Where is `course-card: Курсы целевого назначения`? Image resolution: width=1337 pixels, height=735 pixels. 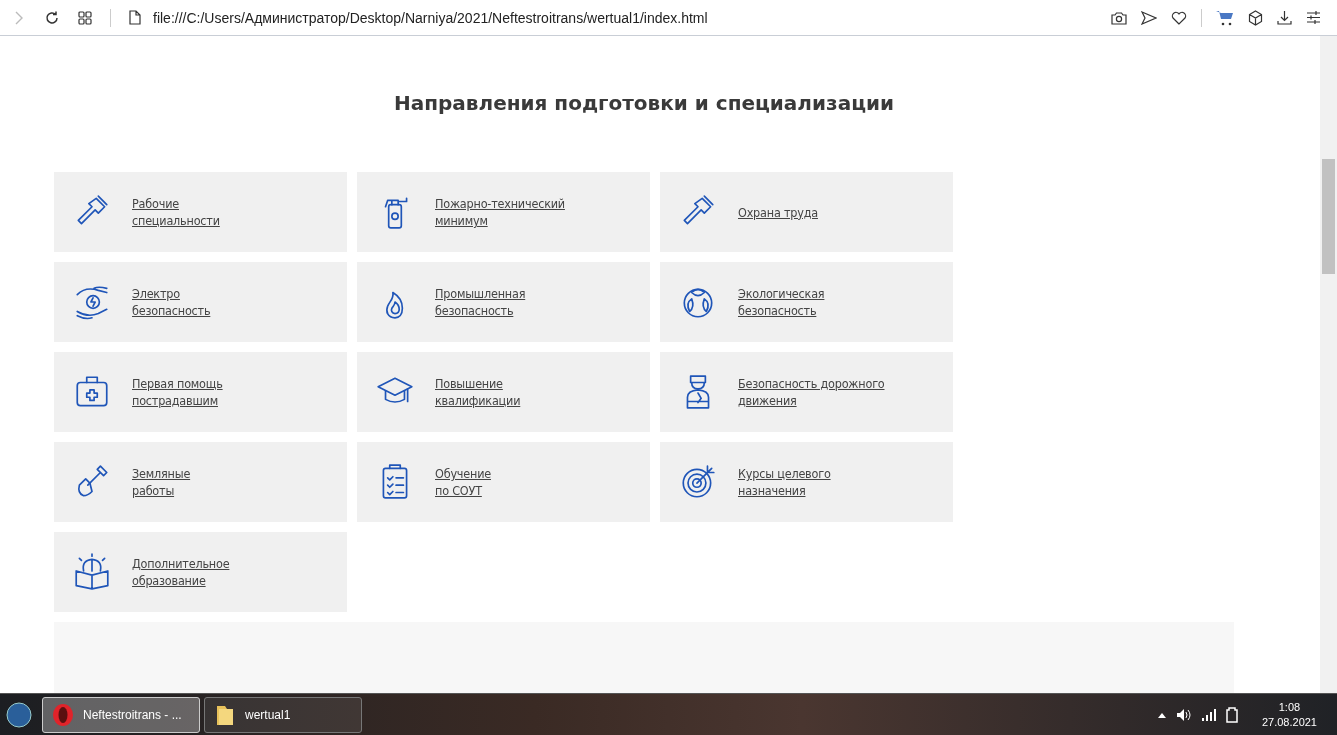 course-card: Курсы целевого назначения is located at coordinates (806, 482).